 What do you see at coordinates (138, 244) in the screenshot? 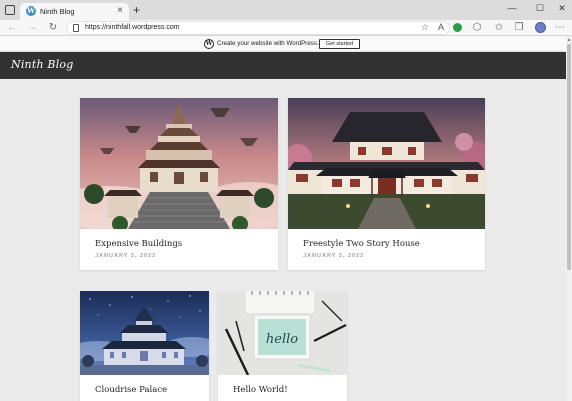
I see `post-title: Expensive Buildings` at bounding box center [138, 244].